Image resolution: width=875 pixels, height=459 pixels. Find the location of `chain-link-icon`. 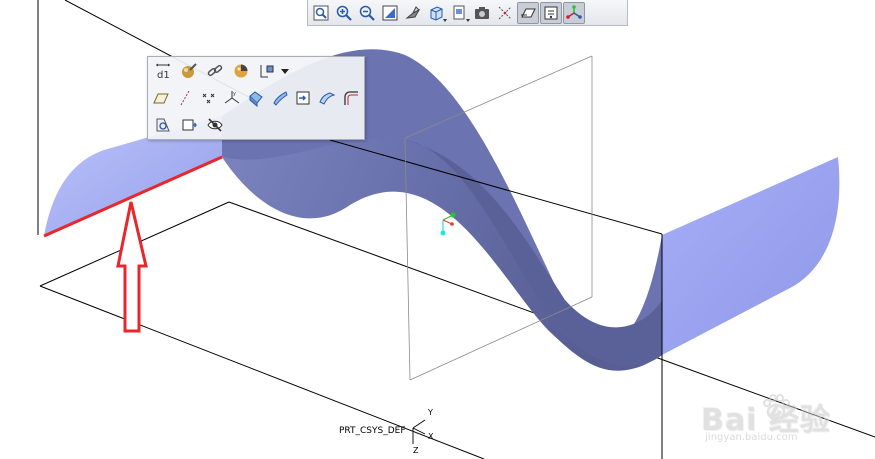

chain-link-icon is located at coordinates (214, 71).